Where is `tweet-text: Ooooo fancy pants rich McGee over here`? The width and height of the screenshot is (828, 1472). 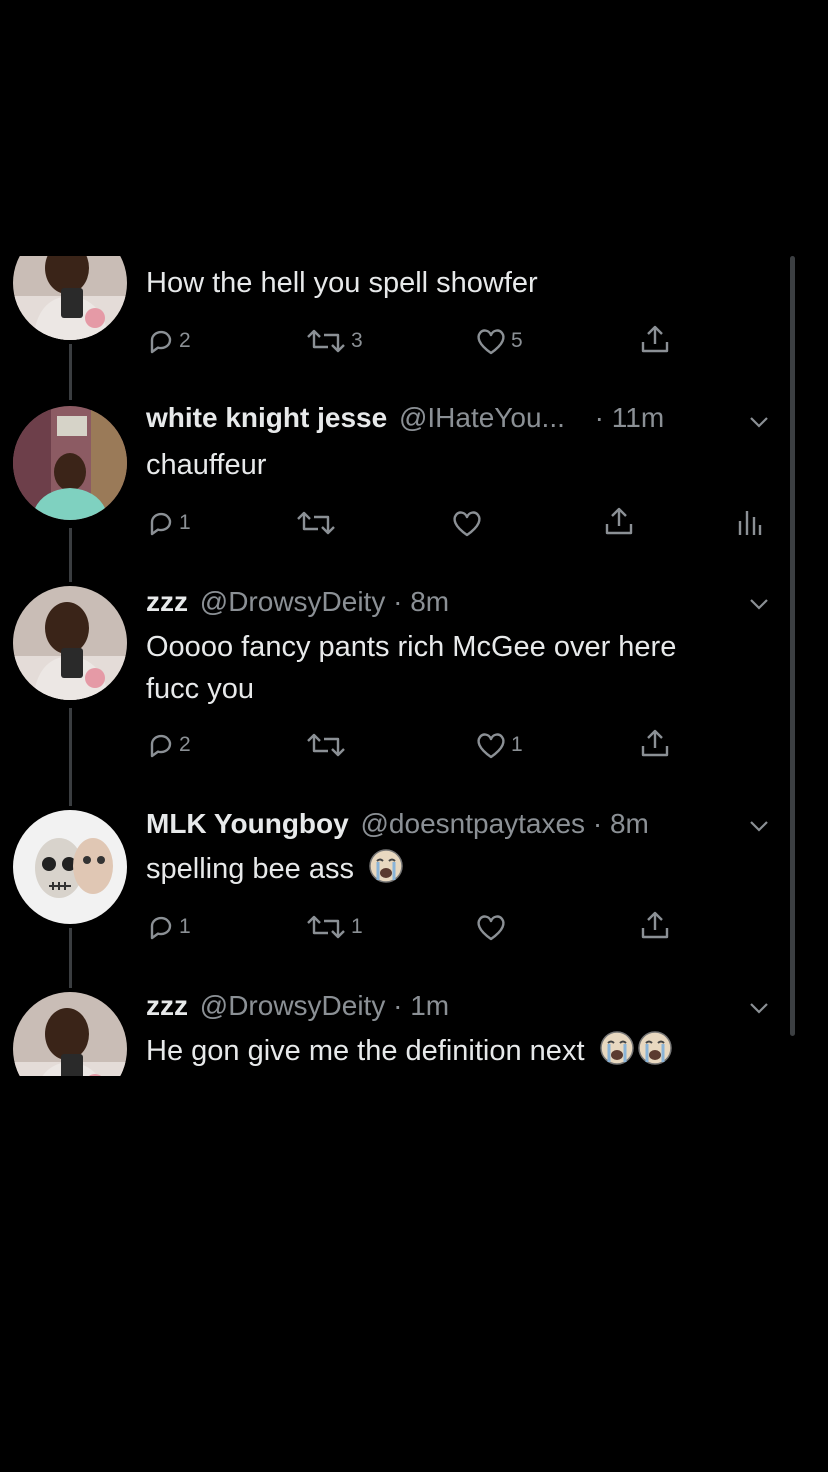 tweet-text: Ooooo fancy pants rich McGee over here is located at coordinates (411, 647).